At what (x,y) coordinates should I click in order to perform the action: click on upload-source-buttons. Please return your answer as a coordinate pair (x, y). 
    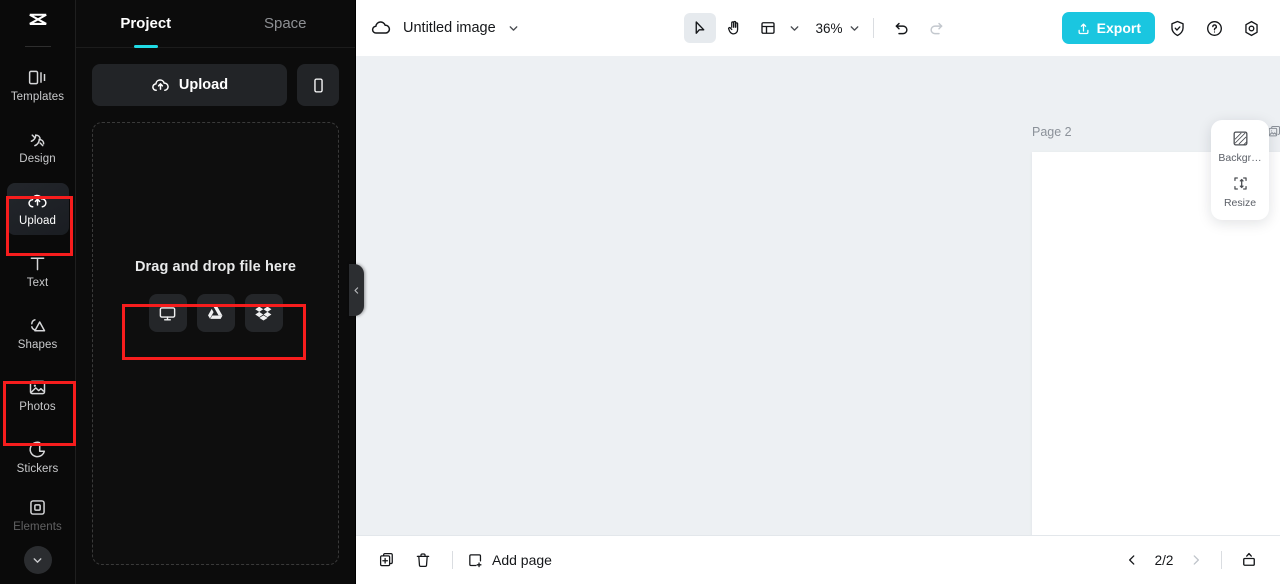
    Looking at the image, I should click on (215, 313).